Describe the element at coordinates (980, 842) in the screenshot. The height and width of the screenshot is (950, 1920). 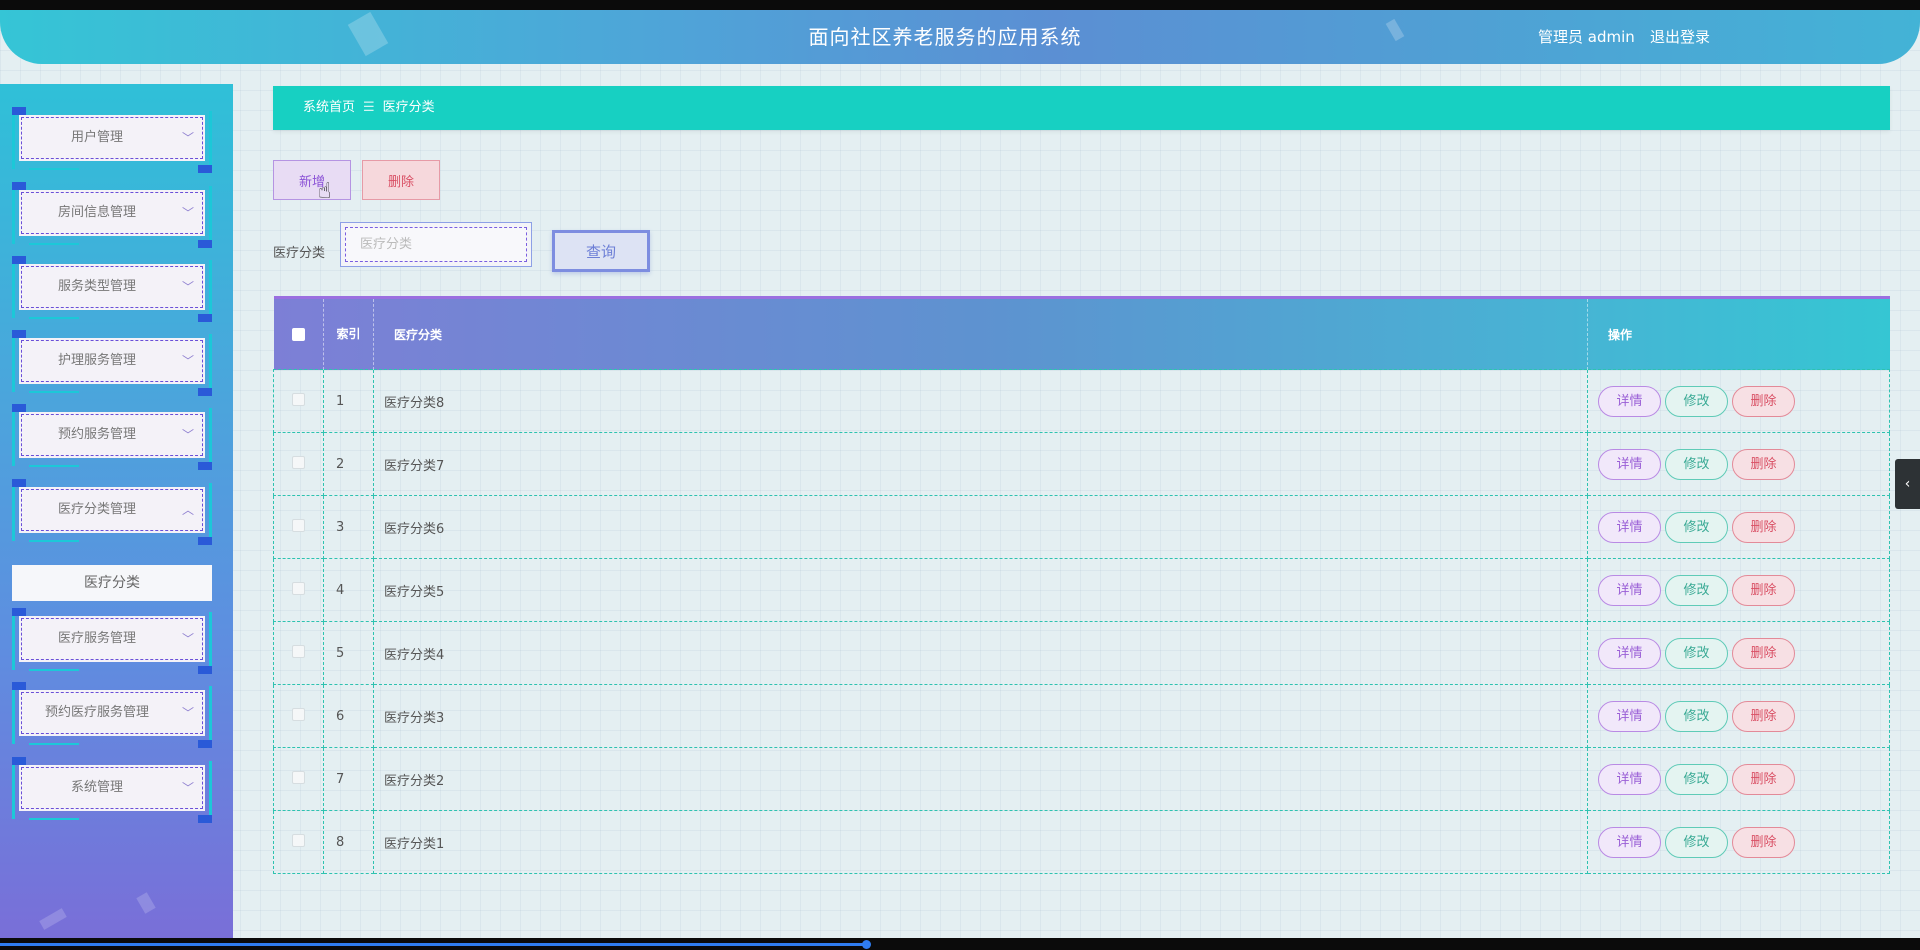
I see `row-name: 医疗分类1` at that location.